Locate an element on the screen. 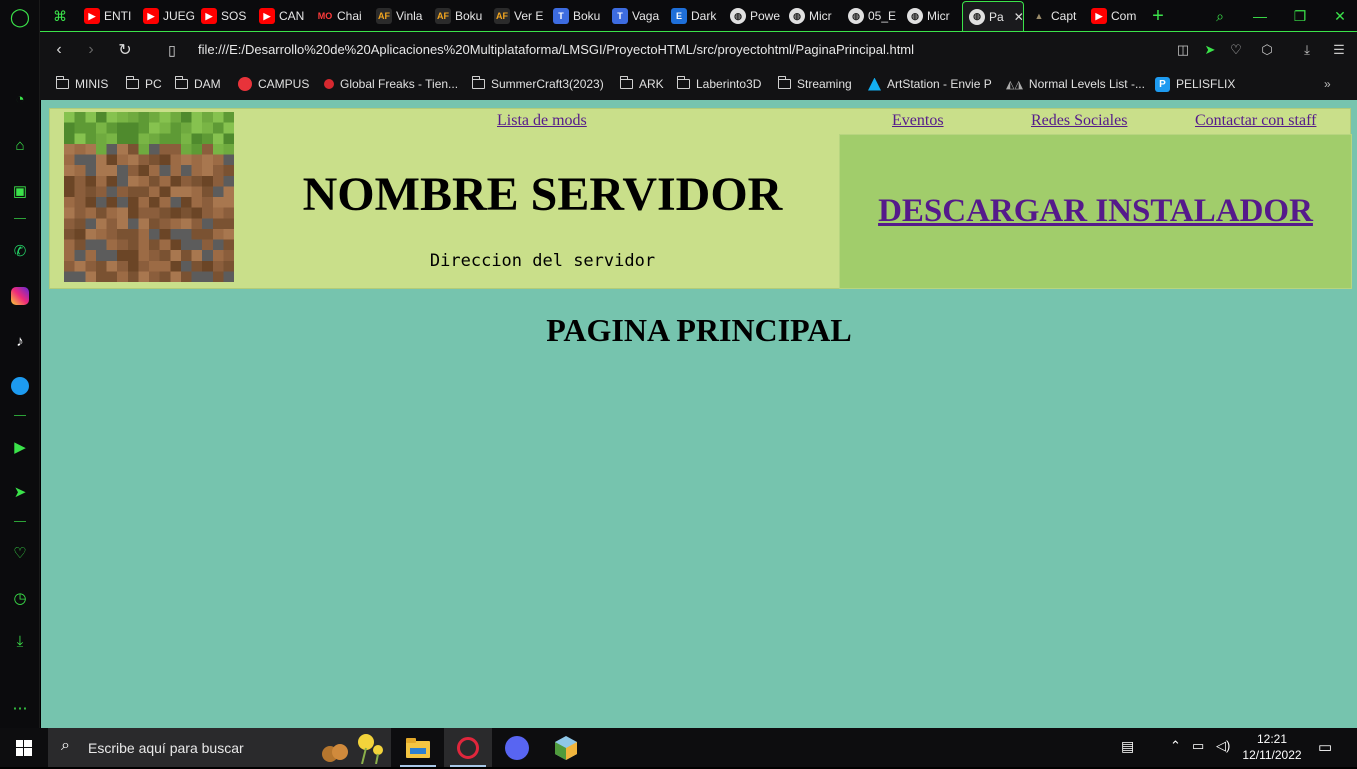  server-address: Direccion del servidor is located at coordinates (542, 261).